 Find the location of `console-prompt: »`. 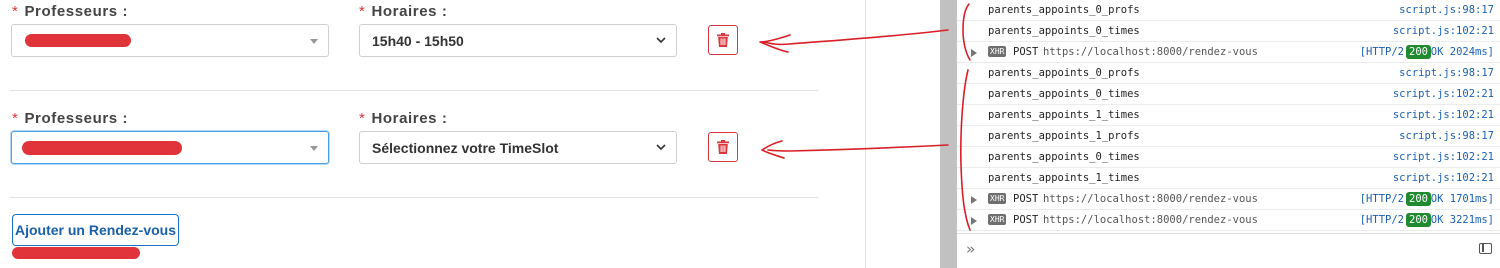

console-prompt: » is located at coordinates (1228, 250).